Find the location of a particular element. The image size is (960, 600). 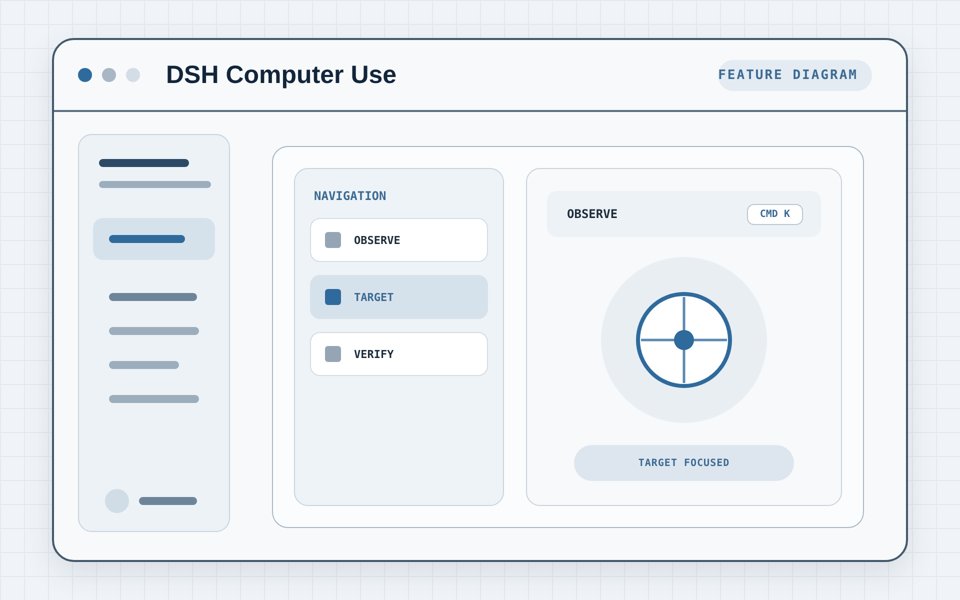

navigation-item: VERIFY is located at coordinates (399, 354).